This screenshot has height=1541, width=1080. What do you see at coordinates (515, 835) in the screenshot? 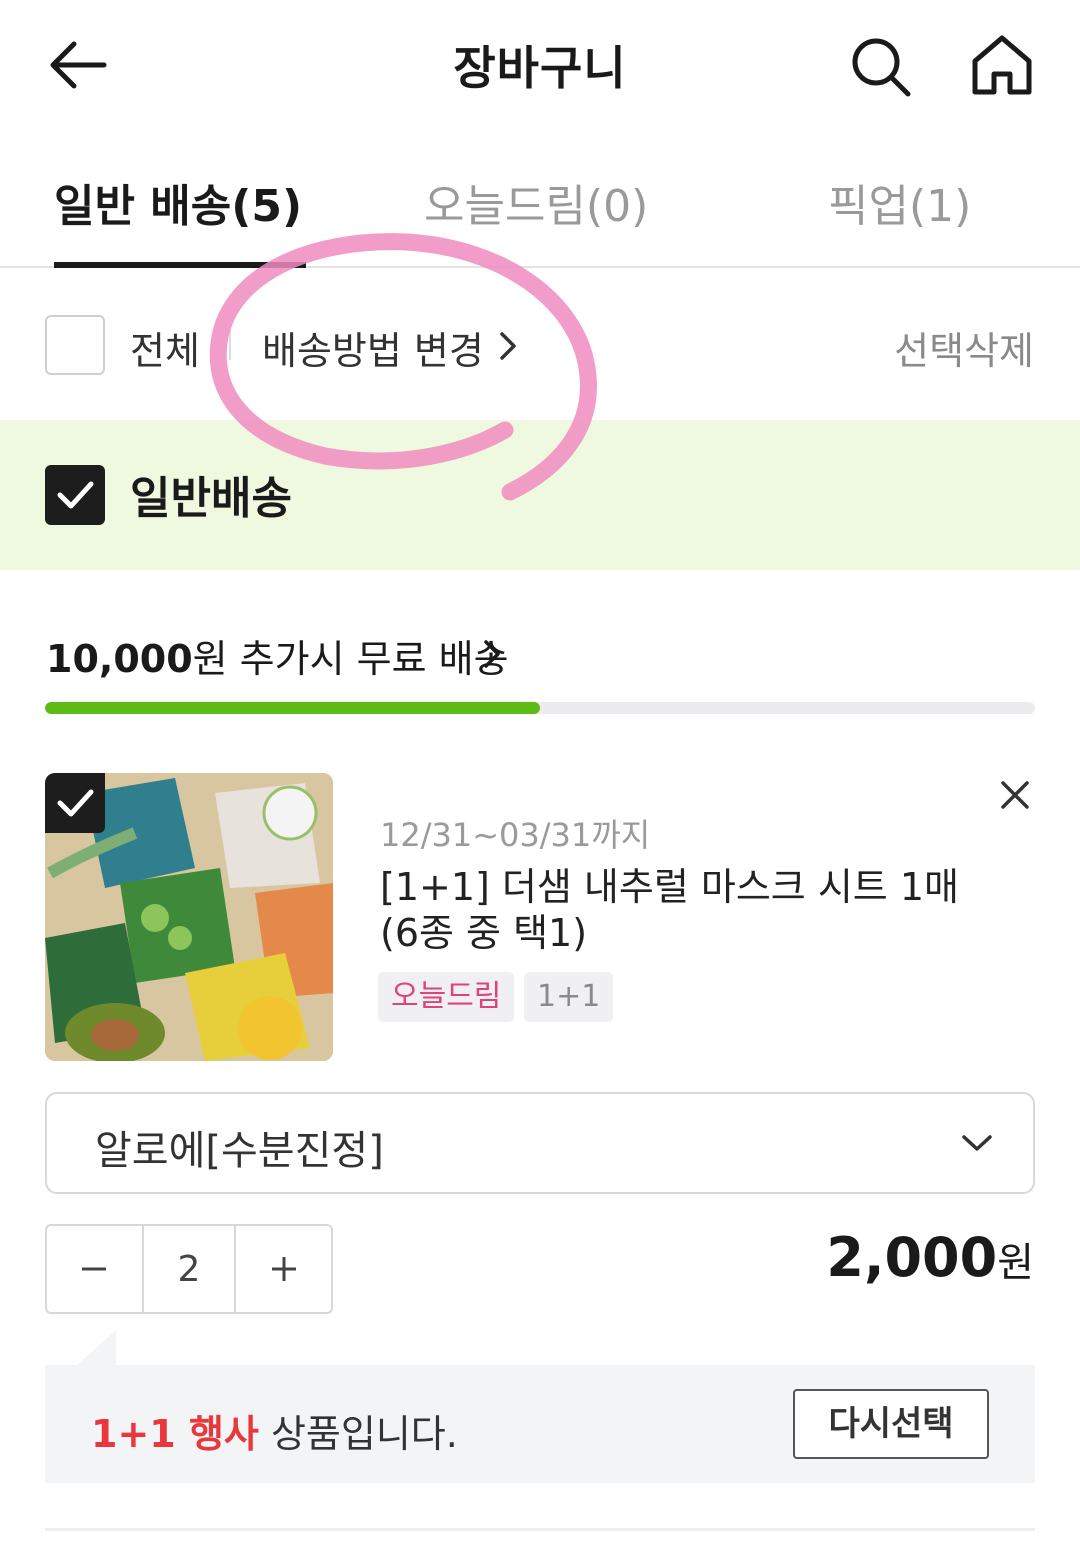
I see `promotion-period: 12/31~03/31까지` at bounding box center [515, 835].